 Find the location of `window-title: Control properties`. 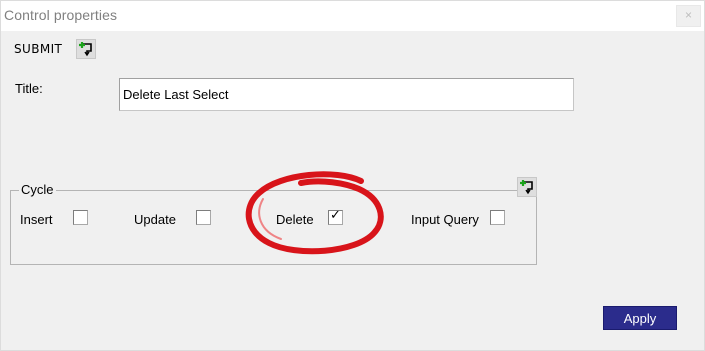

window-title: Control properties is located at coordinates (61, 15).